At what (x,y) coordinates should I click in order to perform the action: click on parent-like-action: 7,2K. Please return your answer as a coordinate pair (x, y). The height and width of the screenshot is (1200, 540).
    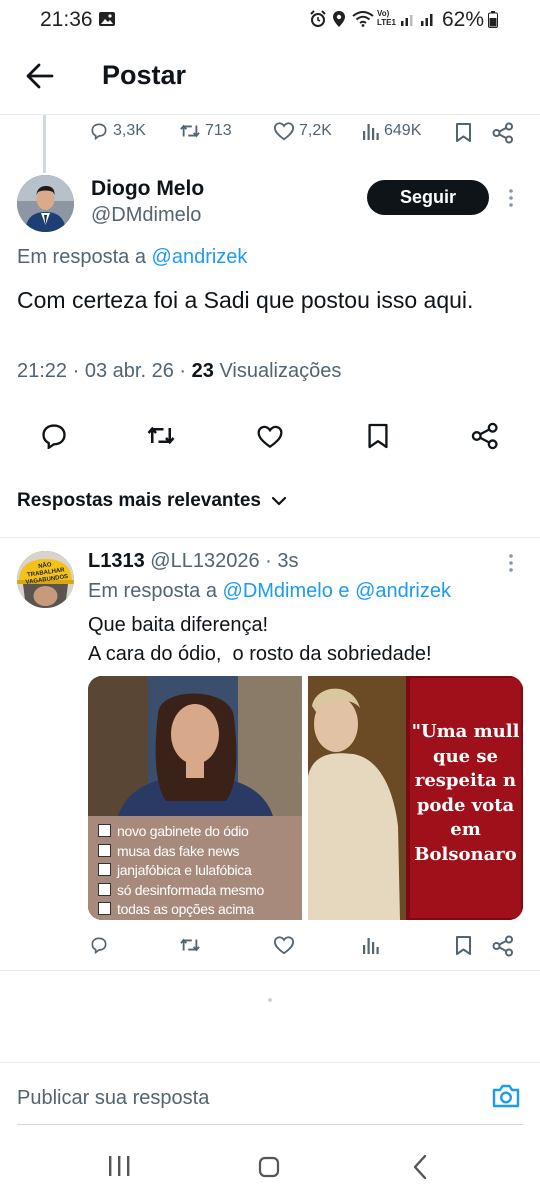
    Looking at the image, I should click on (302, 131).